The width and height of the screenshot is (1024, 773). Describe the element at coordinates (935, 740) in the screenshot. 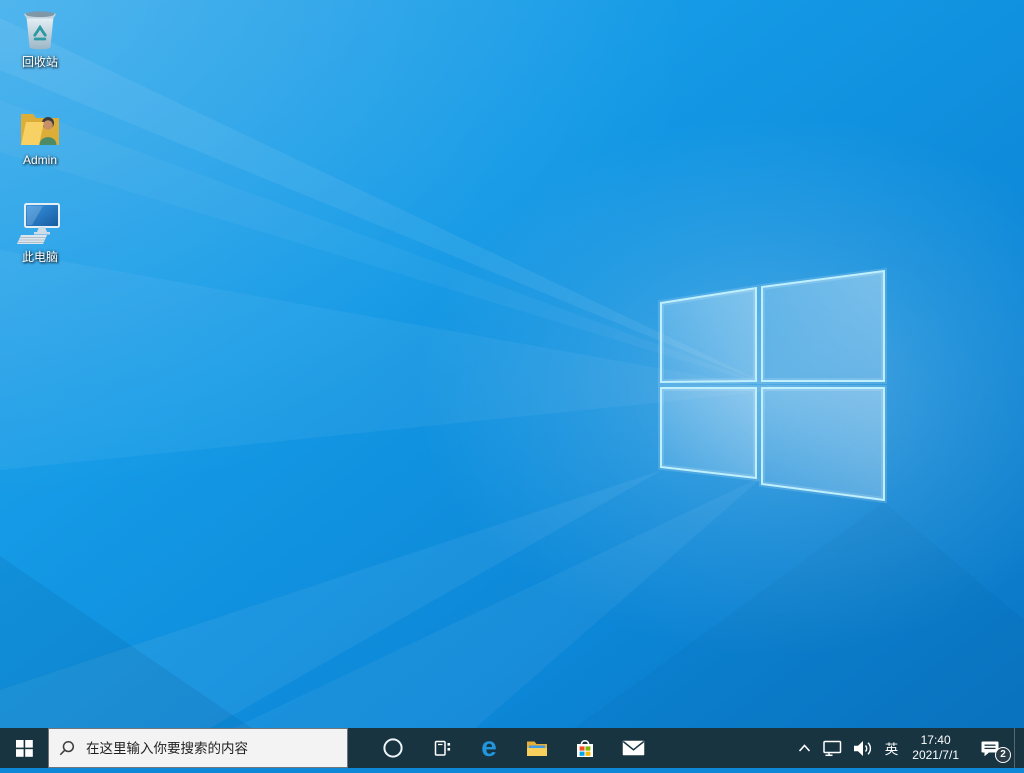

I see `clock-time: 17:40` at that location.